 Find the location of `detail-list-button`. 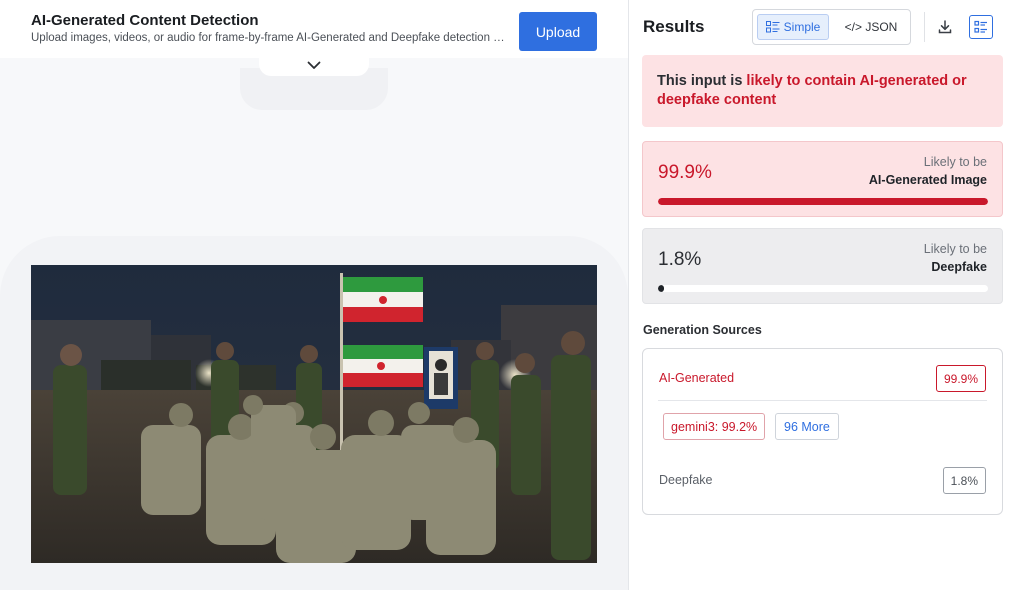

detail-list-button is located at coordinates (981, 27).